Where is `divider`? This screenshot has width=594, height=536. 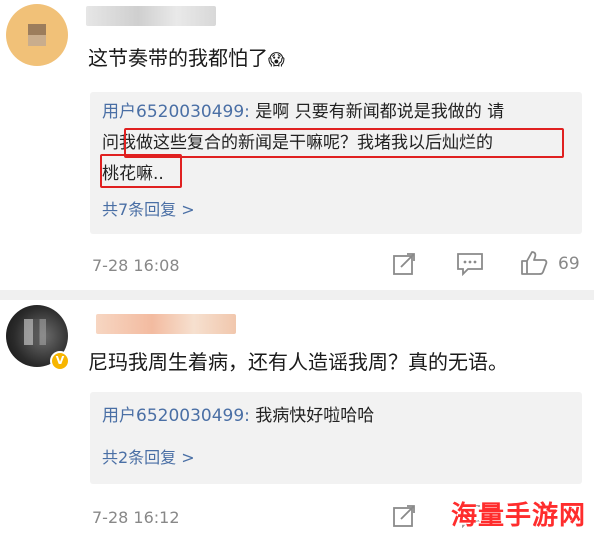 divider is located at coordinates (297, 295).